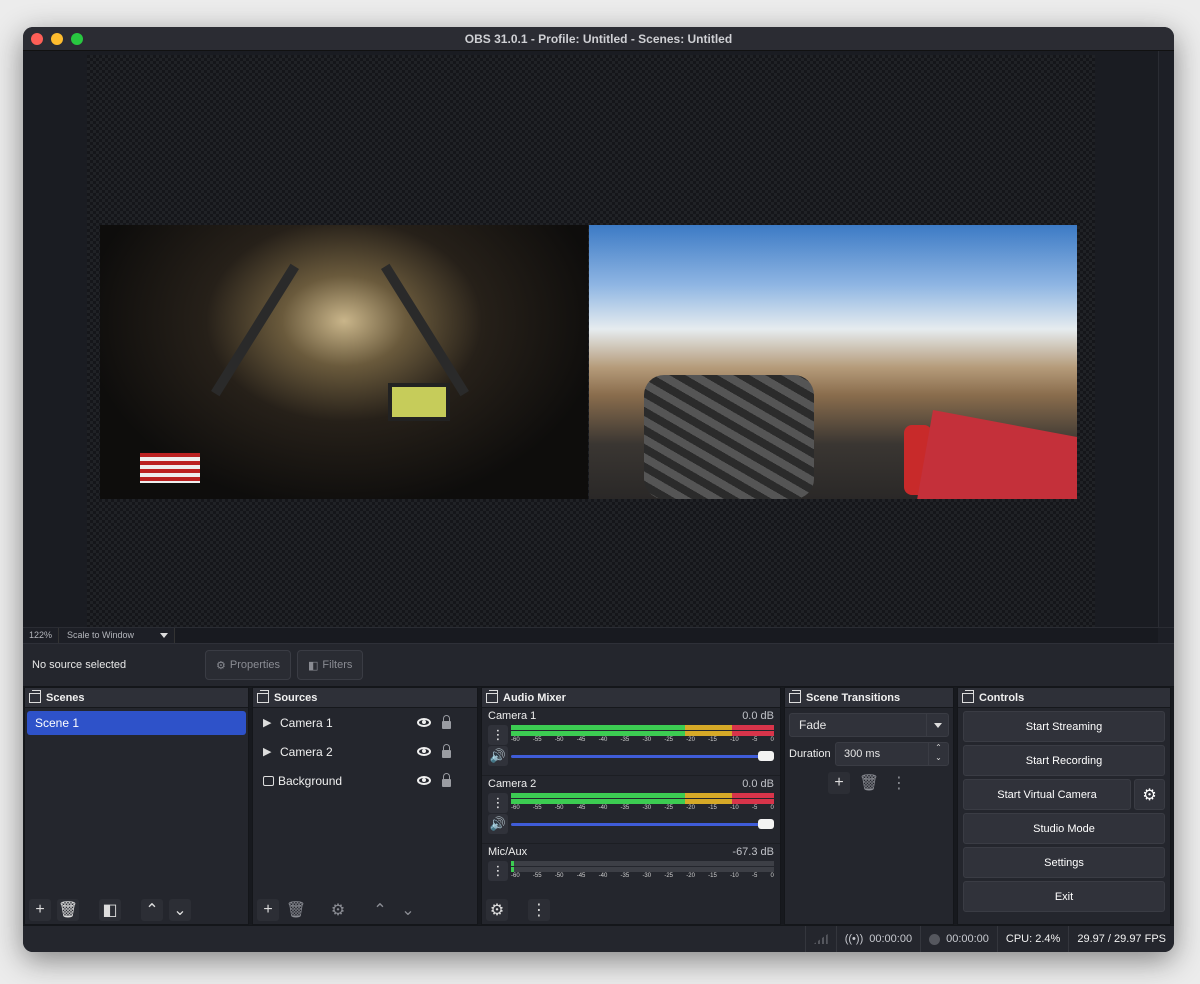  What do you see at coordinates (1064, 896) in the screenshot?
I see `exit-button: Exit` at bounding box center [1064, 896].